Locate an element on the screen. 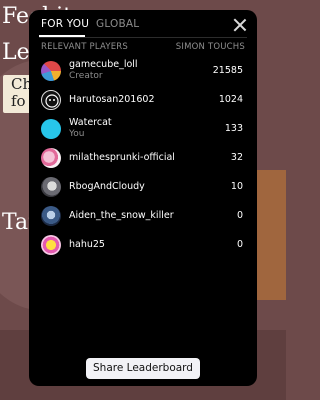 The width and height of the screenshot is (320, 400). player-name: Watercat is located at coordinates (90, 122).